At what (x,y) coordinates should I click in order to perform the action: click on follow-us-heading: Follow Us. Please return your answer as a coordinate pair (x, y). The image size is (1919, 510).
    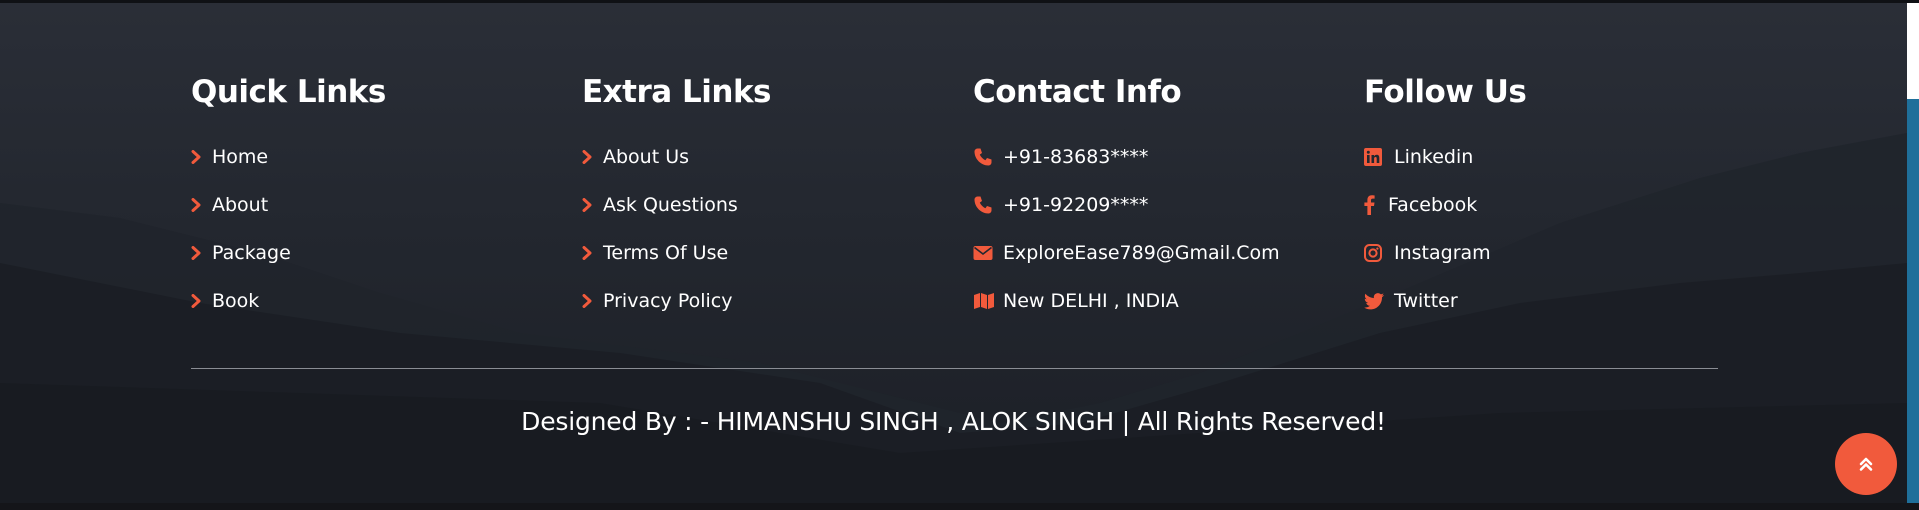
    Looking at the image, I should click on (1445, 92).